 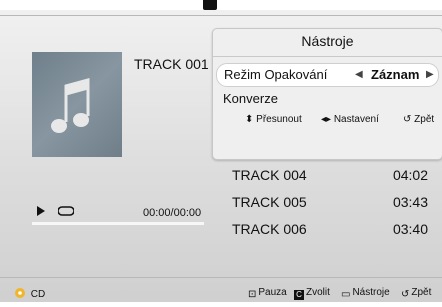 What do you see at coordinates (350, 119) in the screenshot?
I see `setting-hint: ◂▸ Nastavení` at bounding box center [350, 119].